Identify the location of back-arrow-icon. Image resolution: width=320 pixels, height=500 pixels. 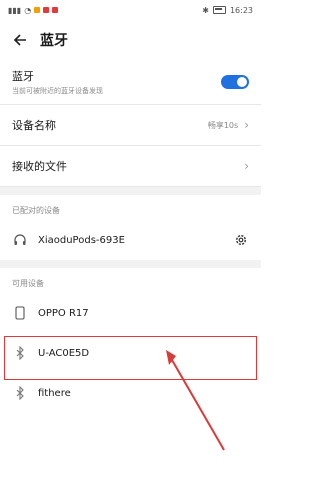
(19, 40).